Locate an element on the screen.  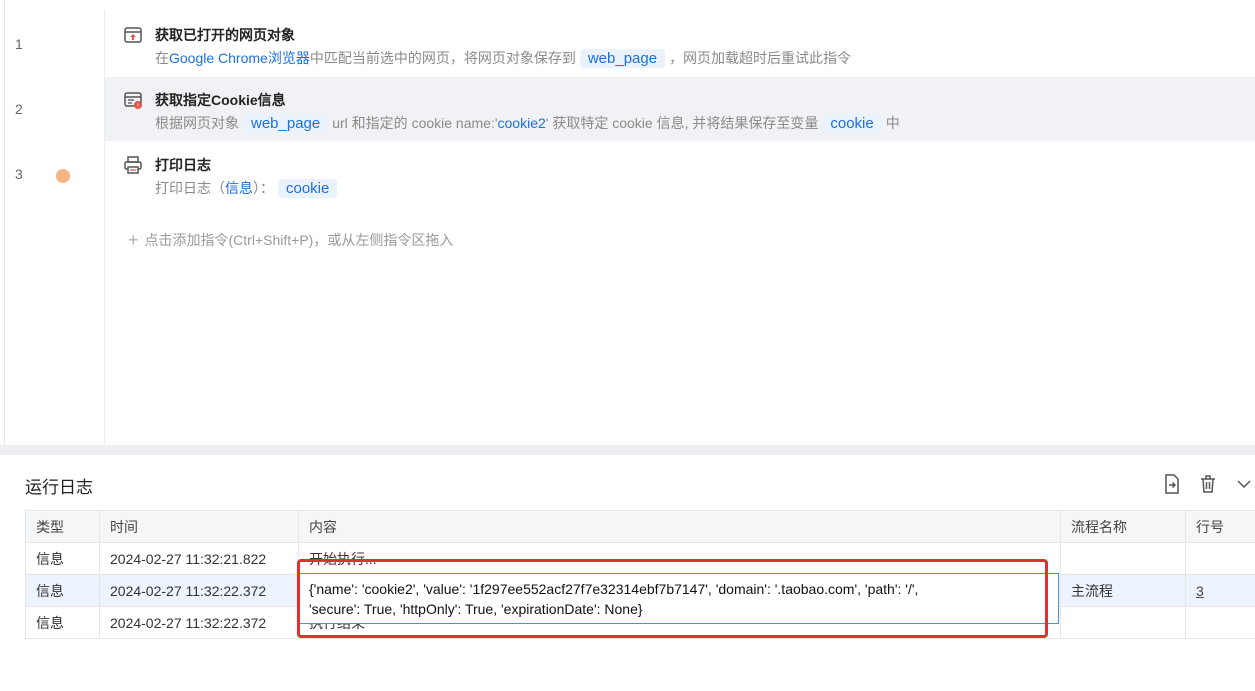
chevron-down-icon is located at coordinates (1244, 484).